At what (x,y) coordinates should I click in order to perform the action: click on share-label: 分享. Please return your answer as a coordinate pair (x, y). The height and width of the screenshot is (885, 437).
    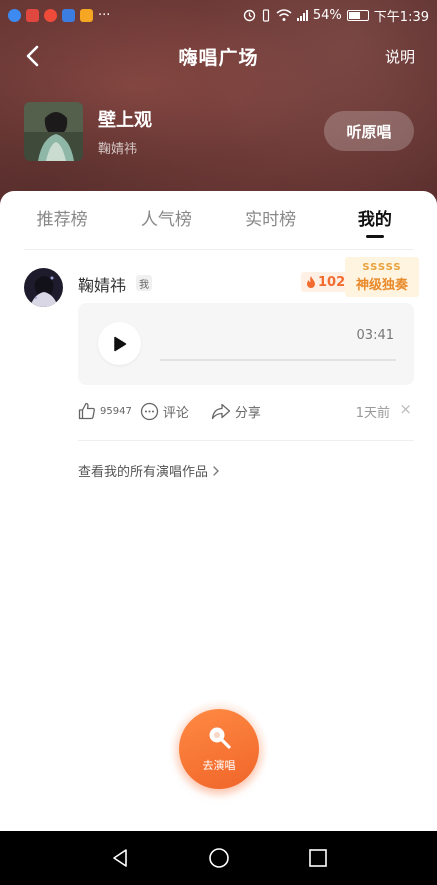
    Looking at the image, I should click on (247, 413).